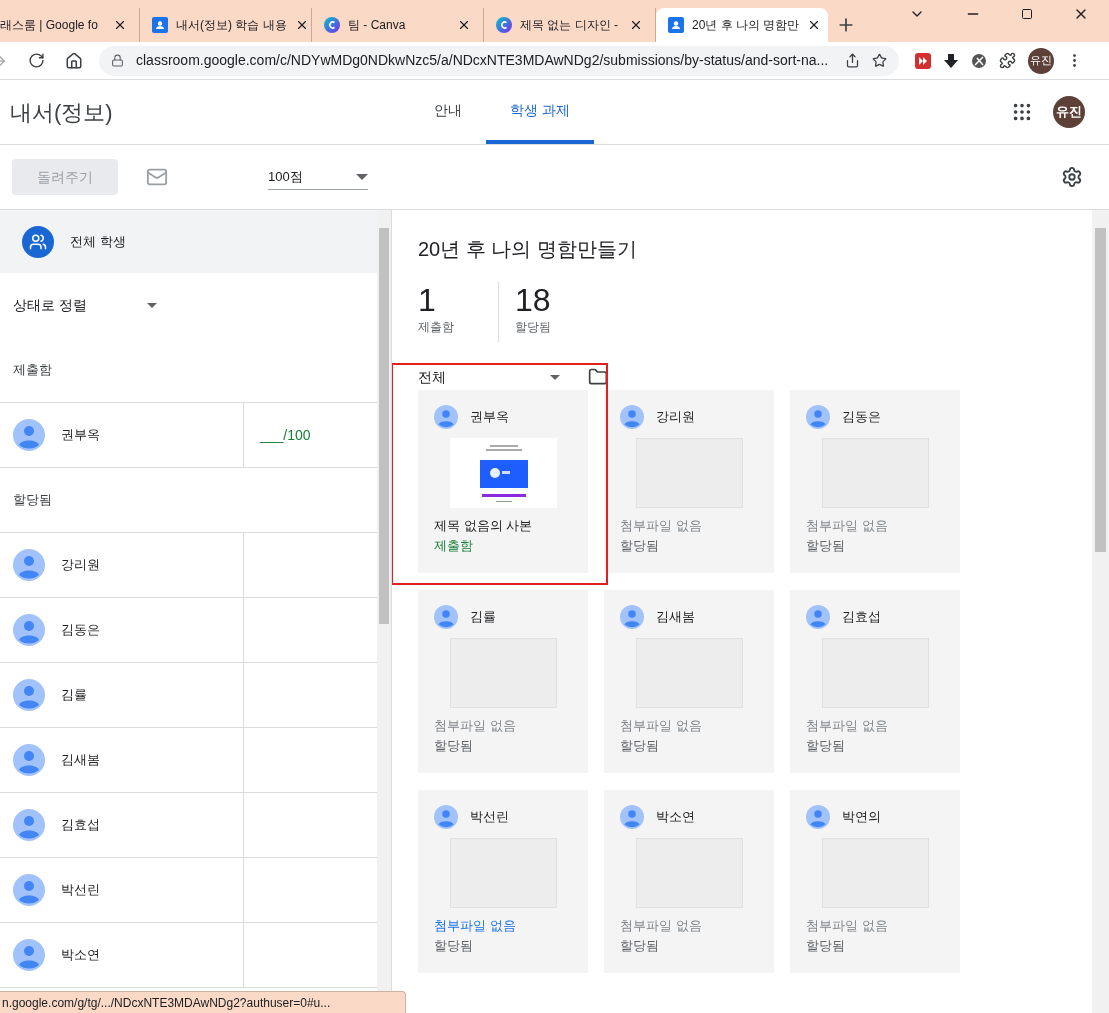 Image resolution: width=1109 pixels, height=1013 pixels. I want to click on student-name: 김률, so click(483, 617).